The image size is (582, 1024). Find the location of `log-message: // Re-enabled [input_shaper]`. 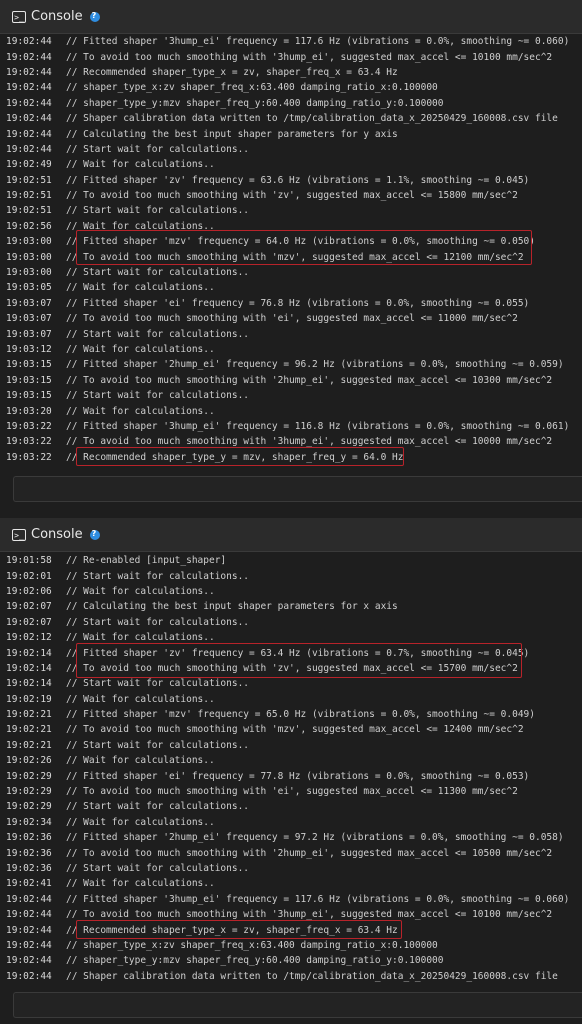

log-message: // Re-enabled [input_shaper] is located at coordinates (146, 561).